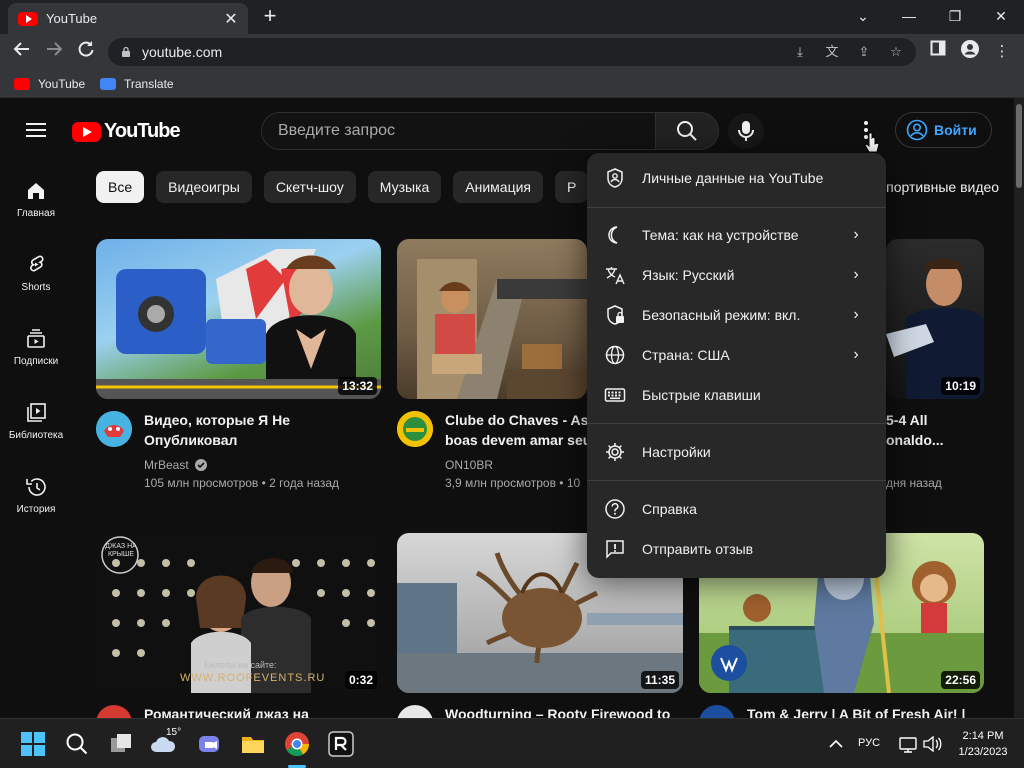 The width and height of the screenshot is (1024, 768). Describe the element at coordinates (1001, 16) in the screenshot. I see `close-window-button: ✕` at that location.